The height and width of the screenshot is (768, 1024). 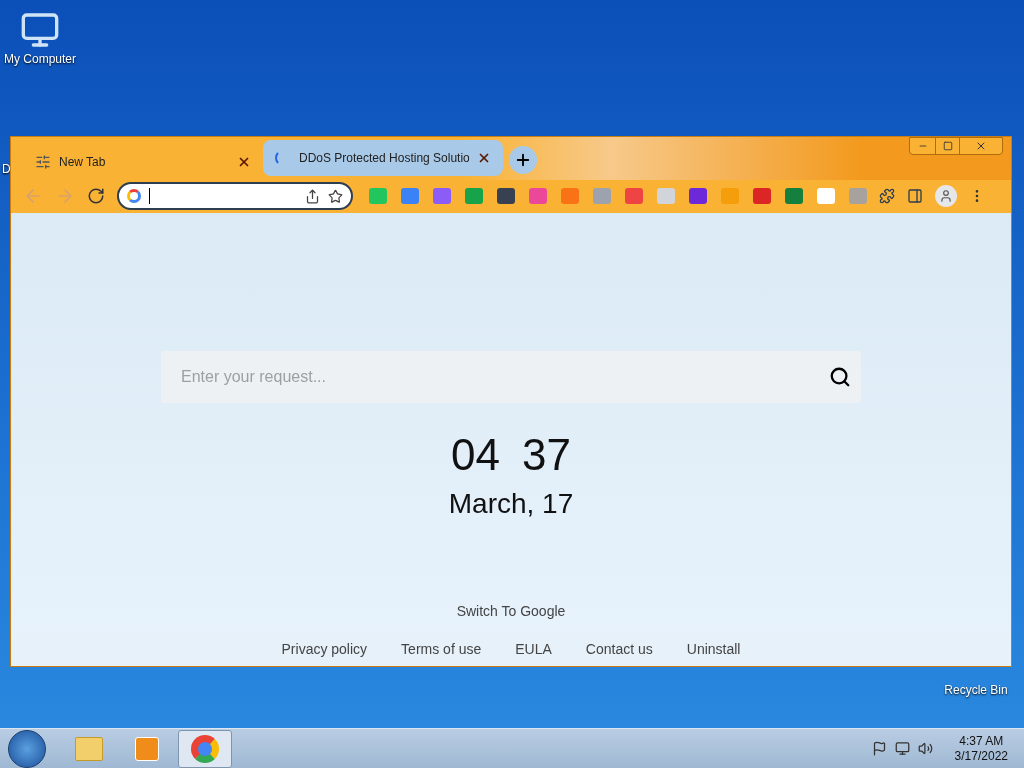 What do you see at coordinates (523, 159) in the screenshot?
I see `new-tab-button` at bounding box center [523, 159].